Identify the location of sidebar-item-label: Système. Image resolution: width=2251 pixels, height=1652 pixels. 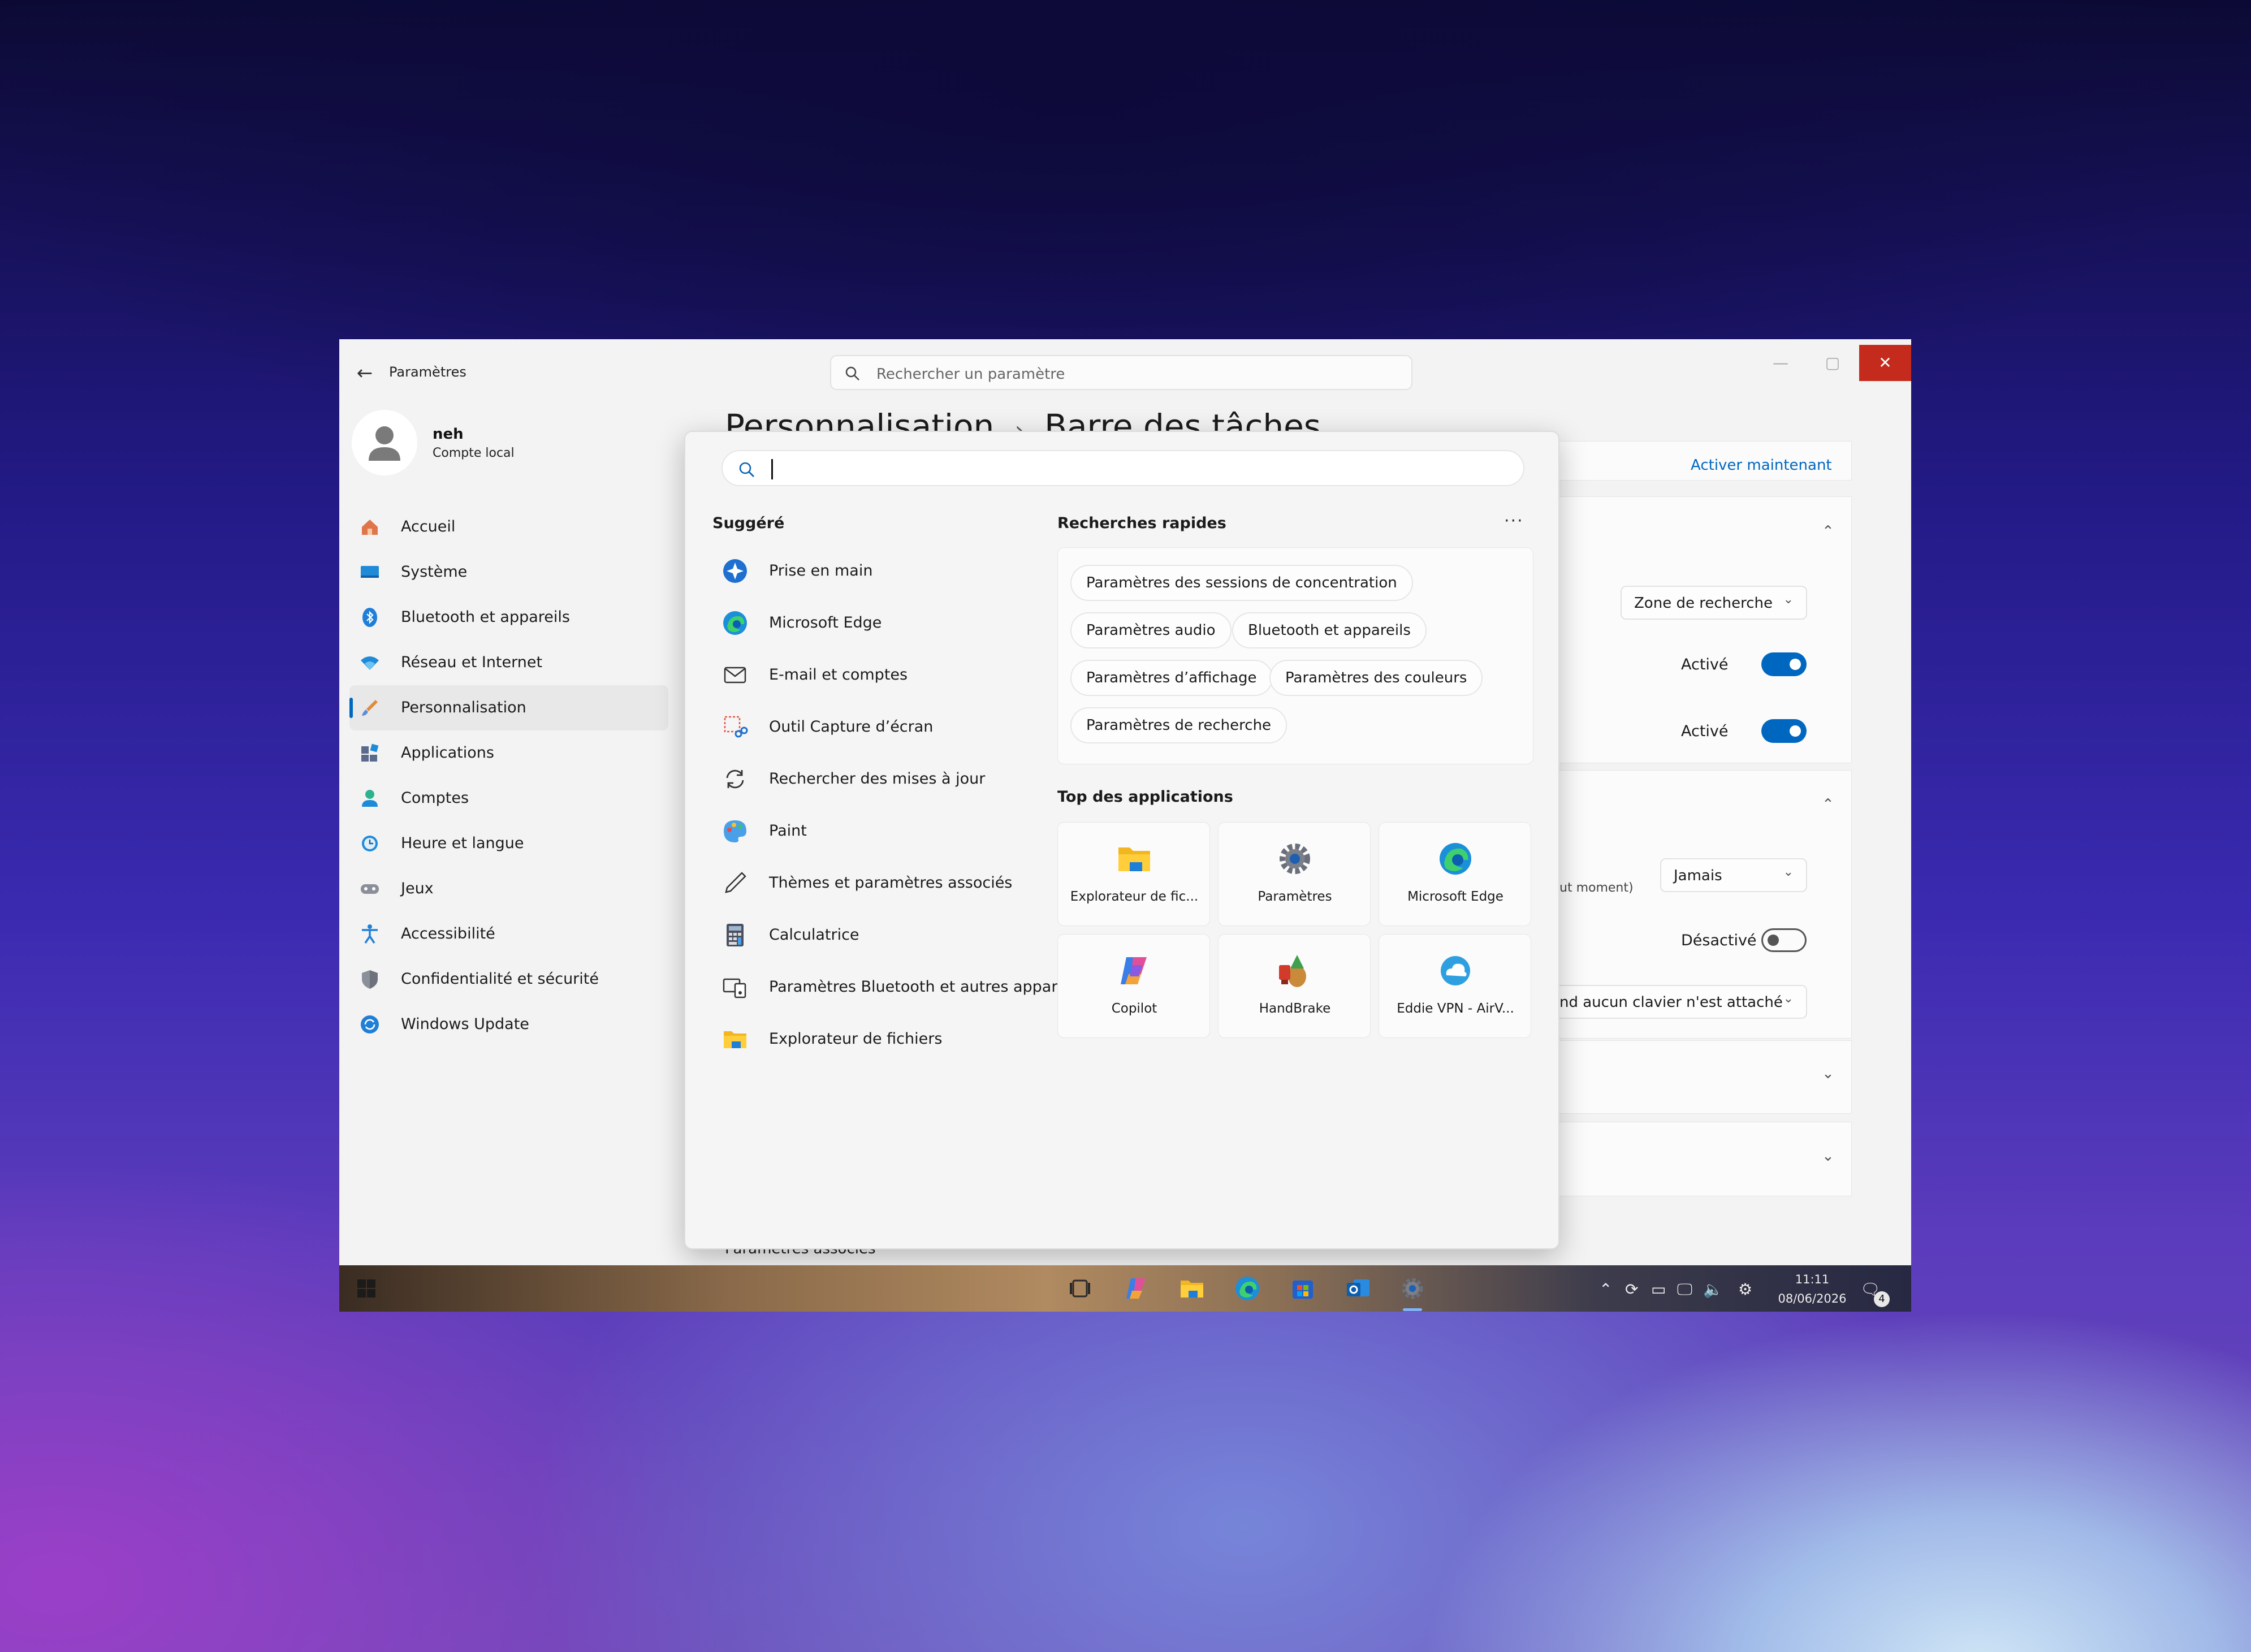
(434, 572).